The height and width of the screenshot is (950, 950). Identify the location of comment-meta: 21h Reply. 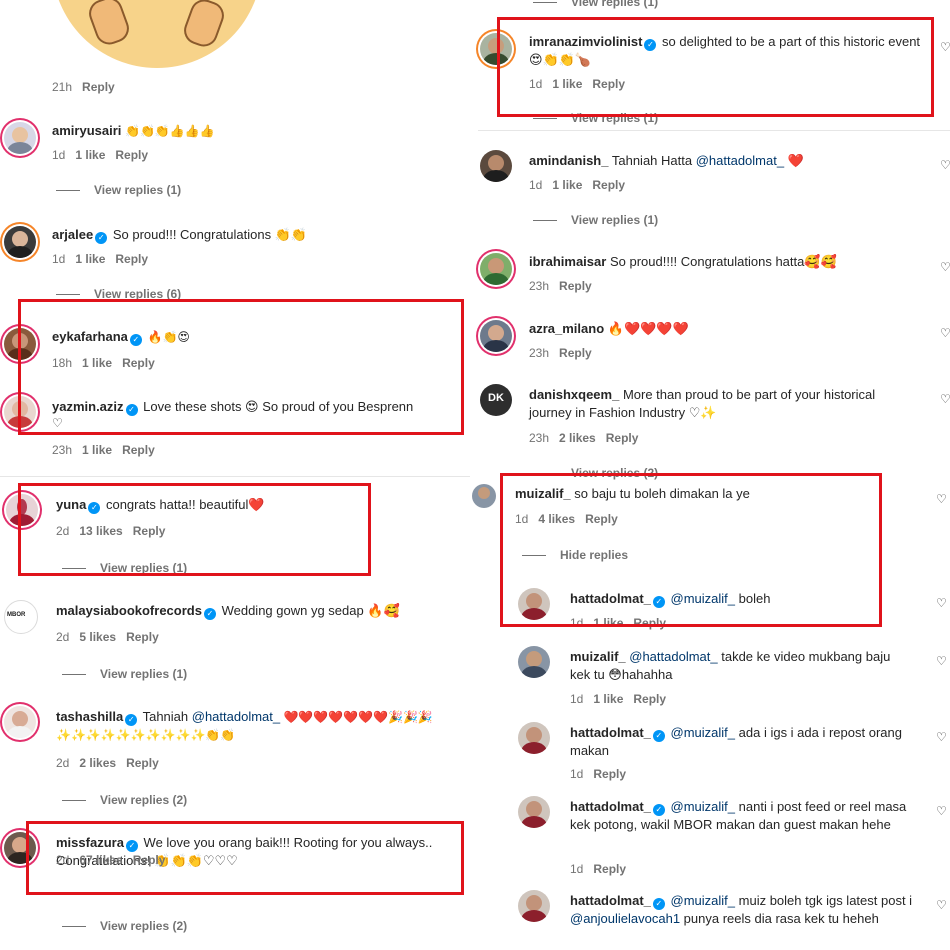
(83, 87).